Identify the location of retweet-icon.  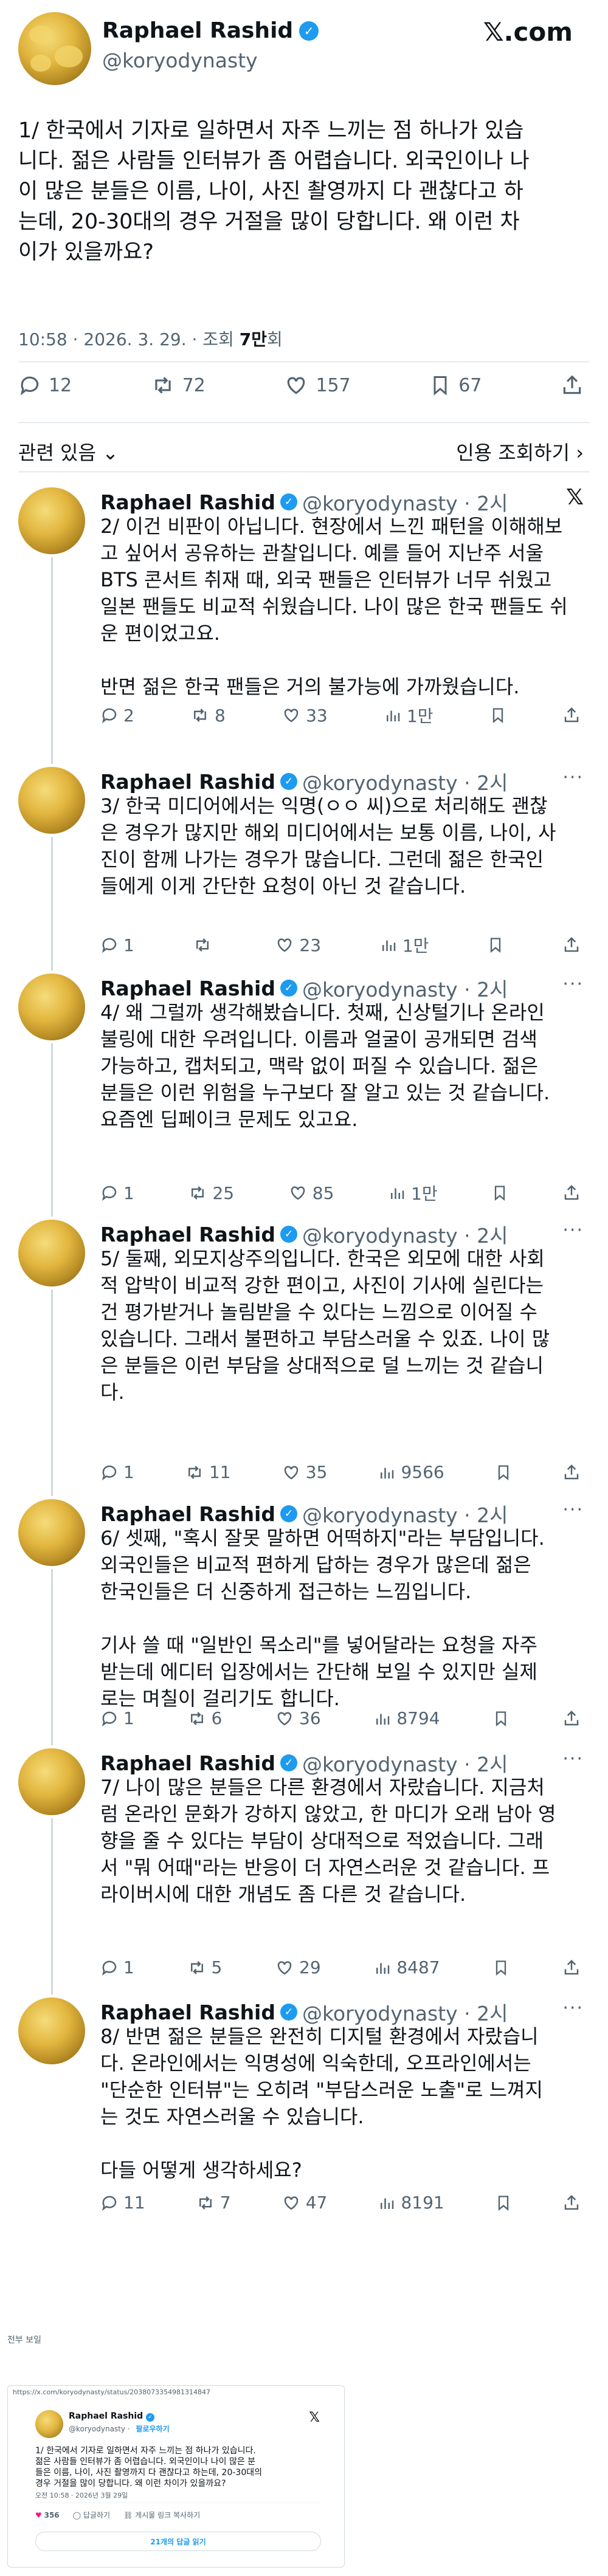
(205, 2203).